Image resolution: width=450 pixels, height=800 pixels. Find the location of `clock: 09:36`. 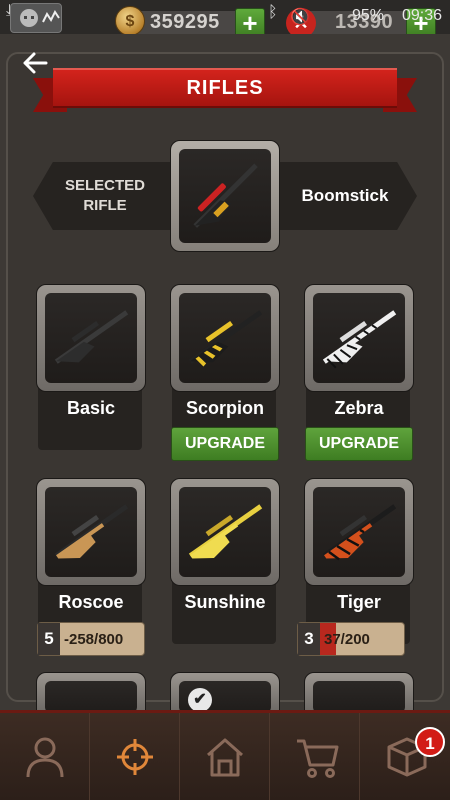

clock: 09:36 is located at coordinates (422, 15).